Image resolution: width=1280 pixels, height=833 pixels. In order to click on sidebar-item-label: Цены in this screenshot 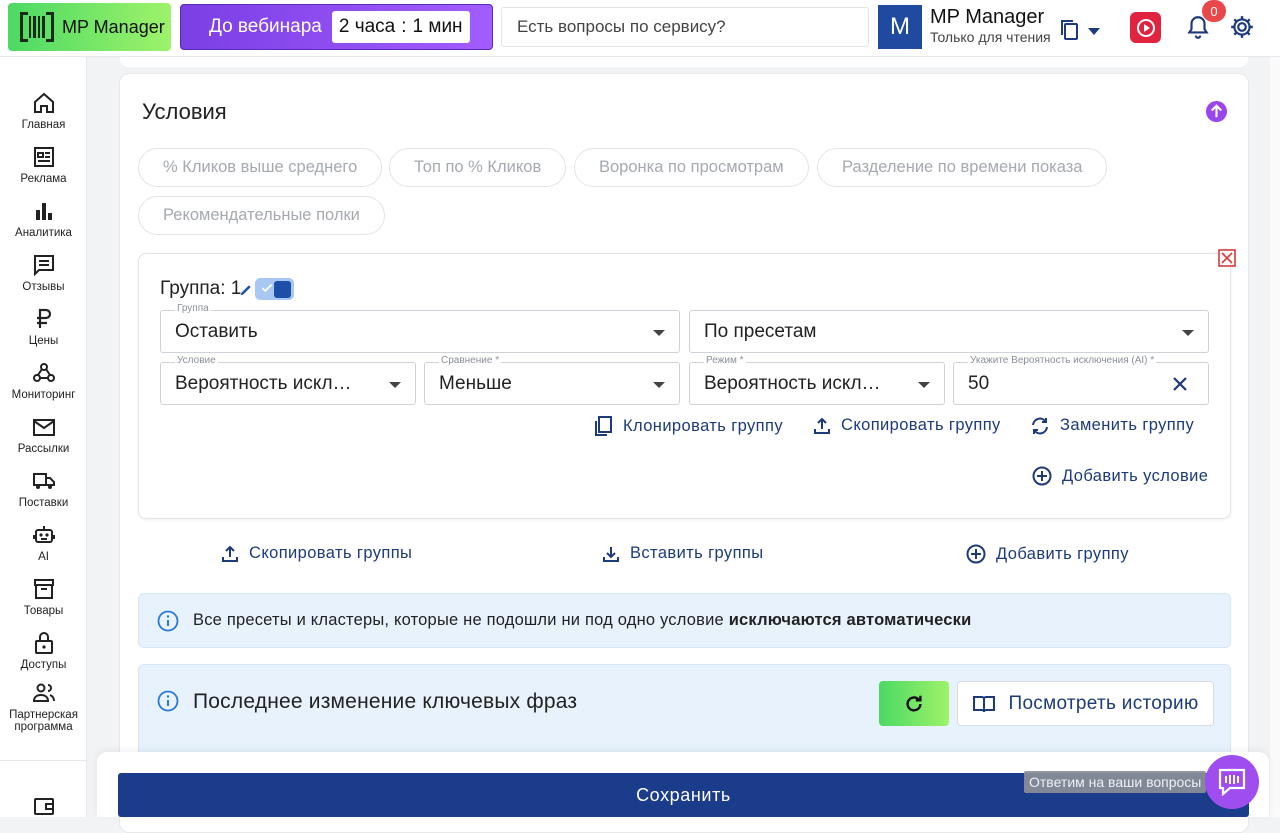, I will do `click(43, 341)`.